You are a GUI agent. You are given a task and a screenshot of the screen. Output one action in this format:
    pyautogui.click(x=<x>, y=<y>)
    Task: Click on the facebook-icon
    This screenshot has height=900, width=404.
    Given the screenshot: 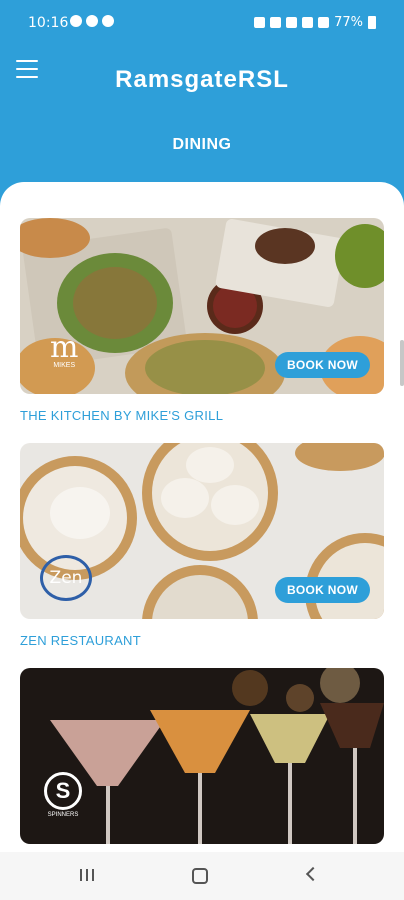 What is the action you would take?
    pyautogui.click(x=92, y=21)
    